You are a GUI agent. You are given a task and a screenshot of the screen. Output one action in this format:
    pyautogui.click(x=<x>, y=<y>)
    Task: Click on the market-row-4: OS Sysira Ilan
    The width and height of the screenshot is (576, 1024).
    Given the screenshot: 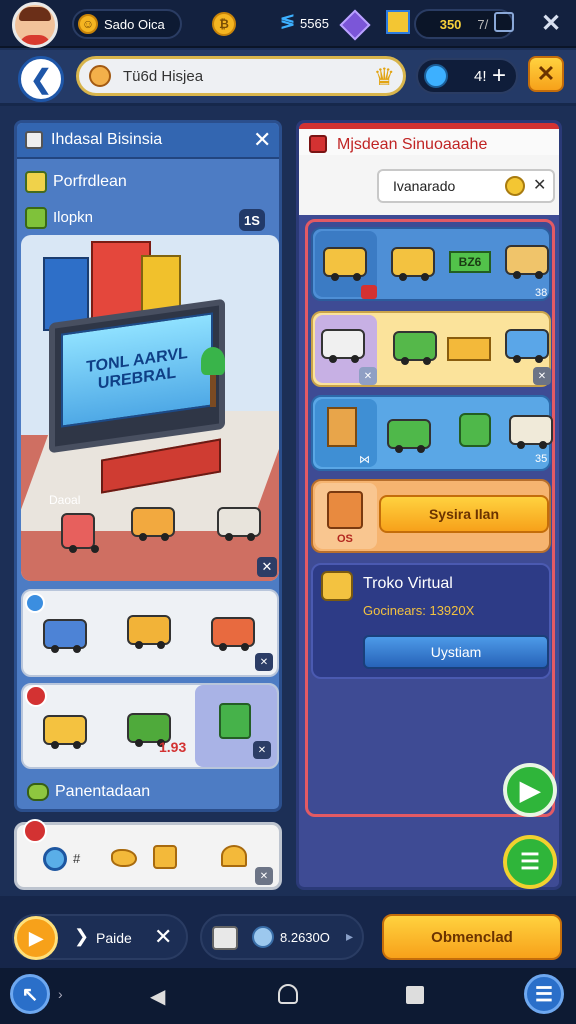 What is the action you would take?
    pyautogui.click(x=431, y=516)
    